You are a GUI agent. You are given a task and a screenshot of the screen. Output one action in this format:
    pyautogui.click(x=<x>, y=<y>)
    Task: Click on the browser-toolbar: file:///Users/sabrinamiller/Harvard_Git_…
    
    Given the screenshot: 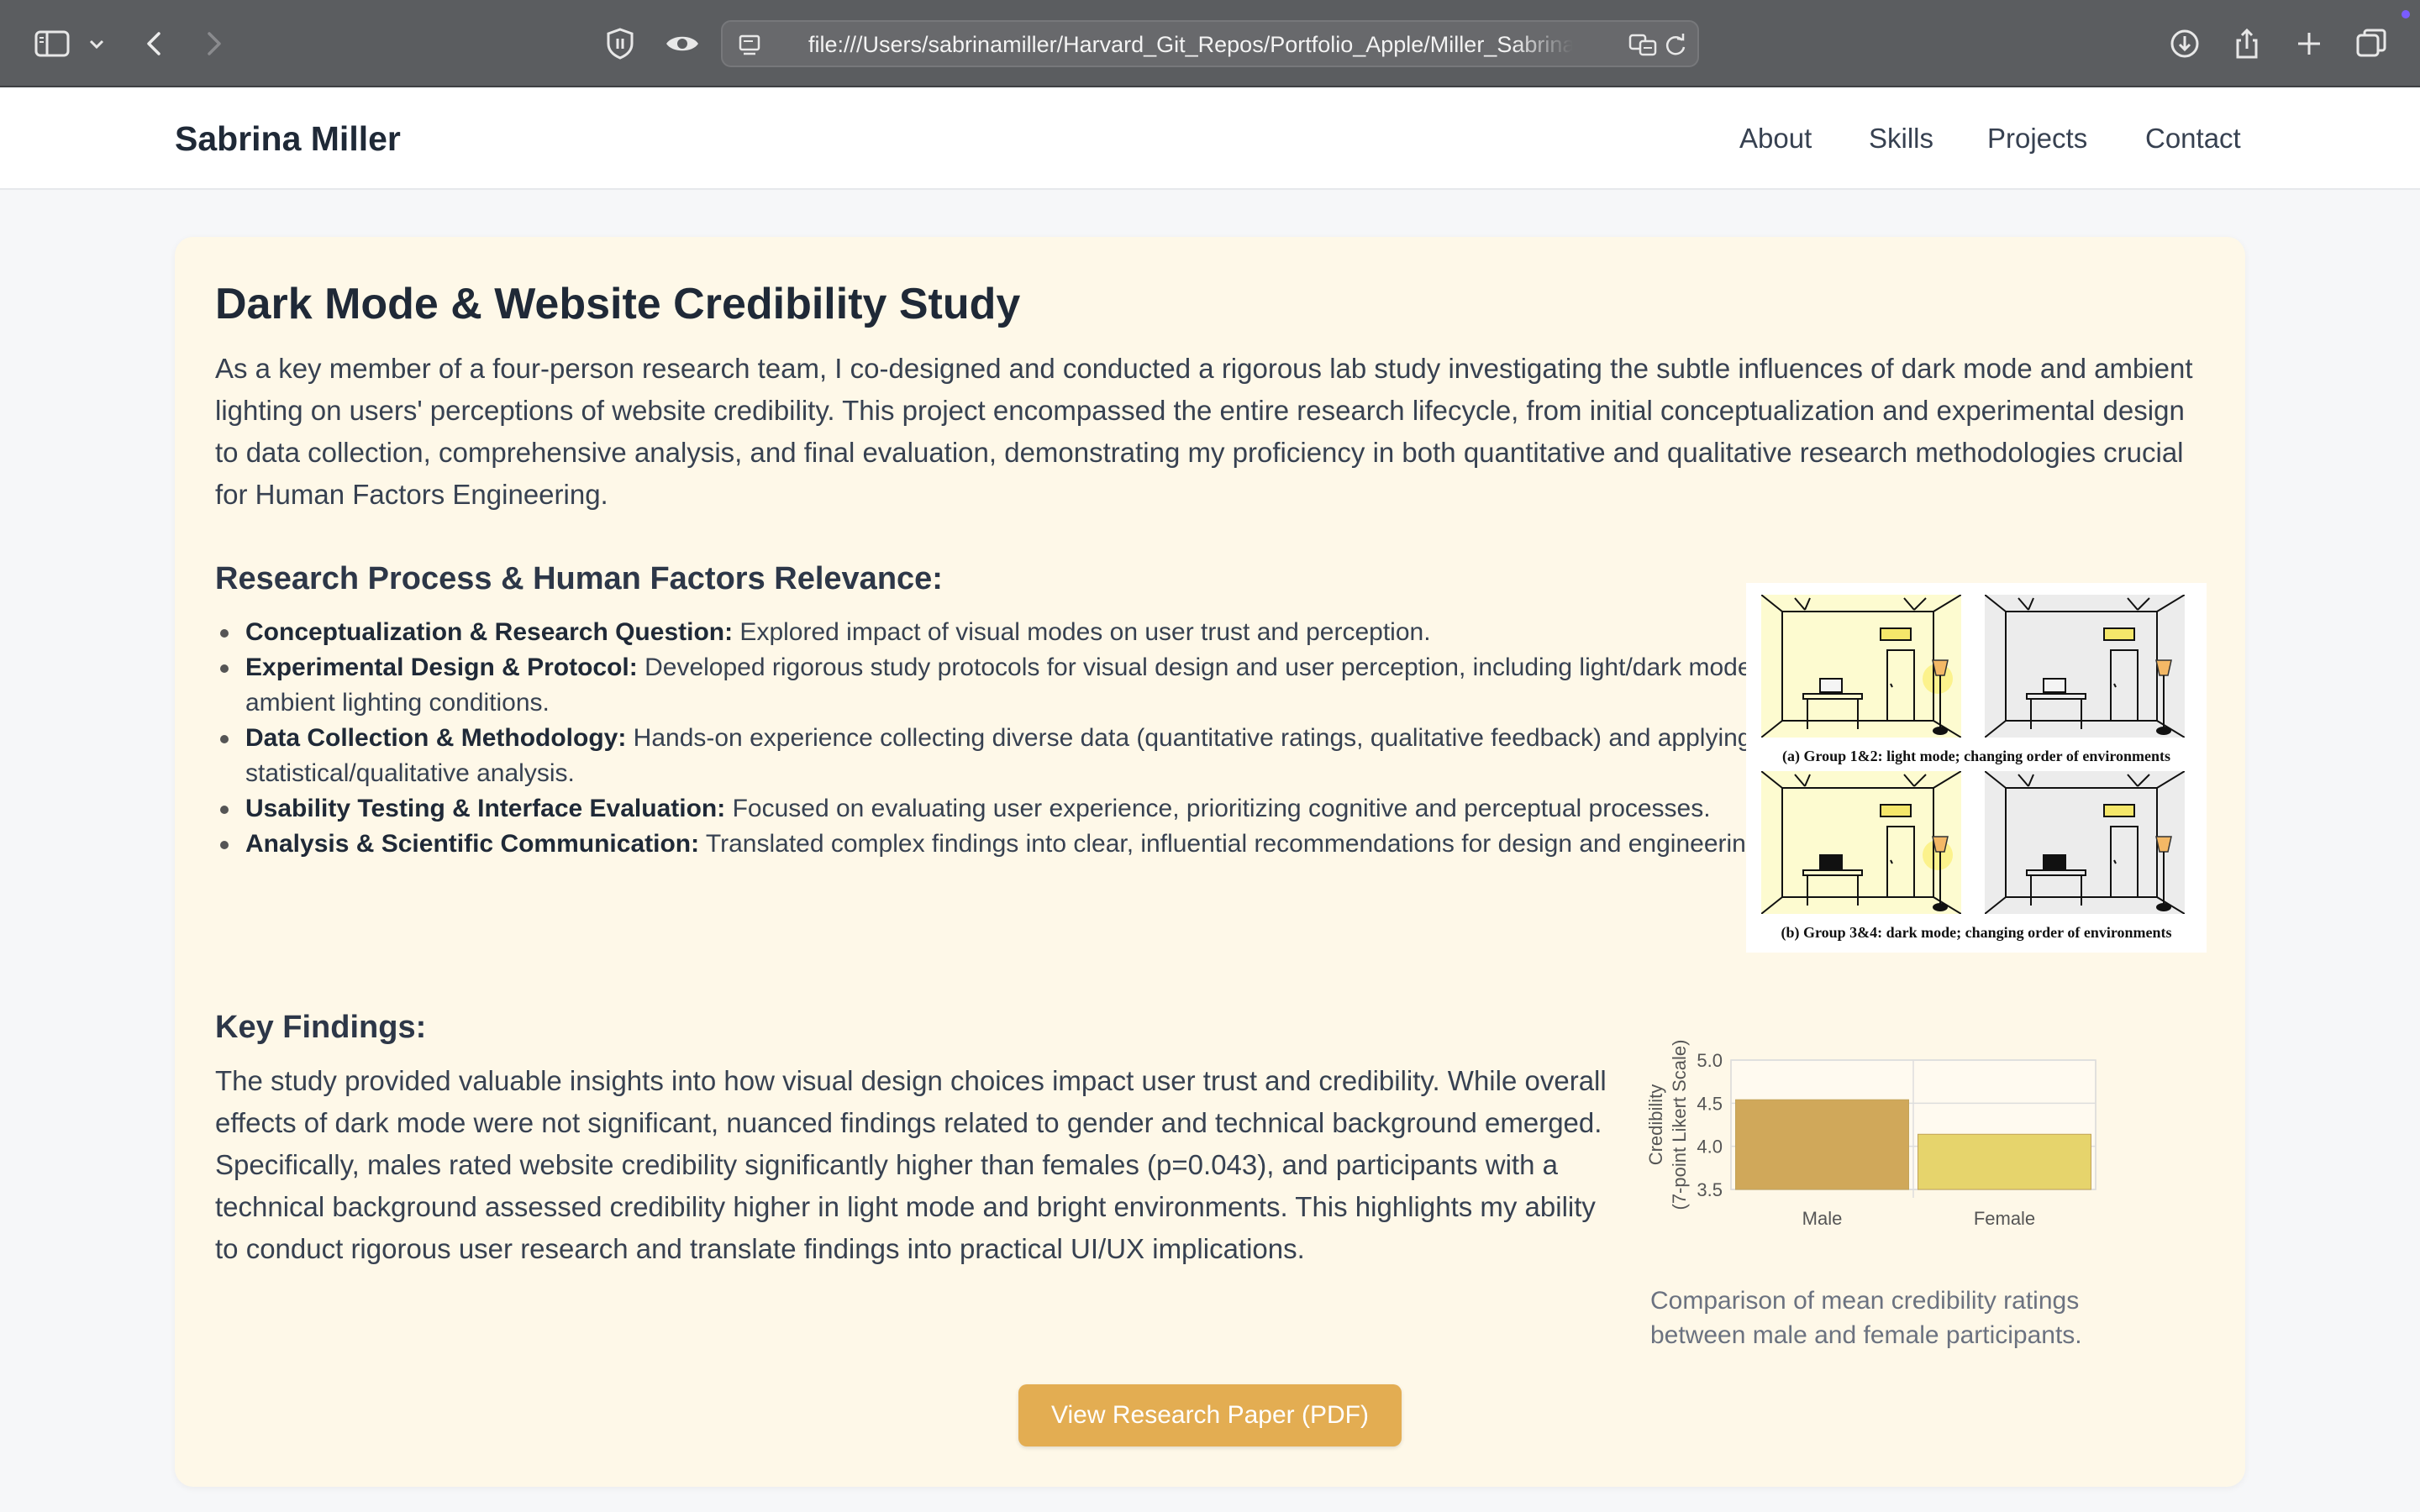 What is the action you would take?
    pyautogui.click(x=1210, y=43)
    